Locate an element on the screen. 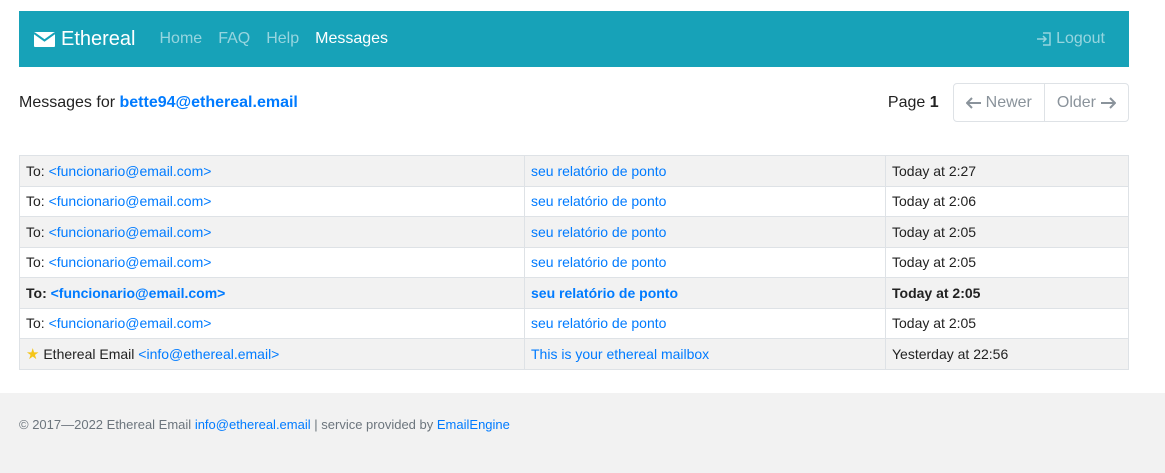  footer-provider-link: EmailEngine is located at coordinates (473, 424).